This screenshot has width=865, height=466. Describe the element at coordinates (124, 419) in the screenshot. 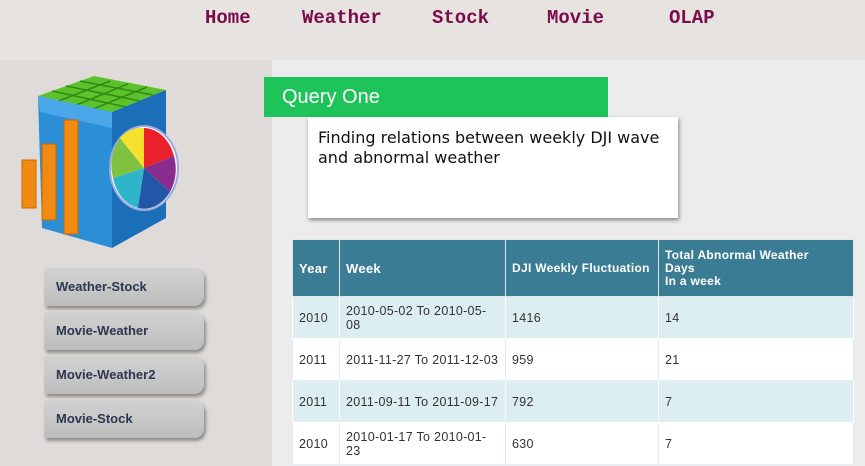

I see `sidebar-item-movie-stock: Movie-Stock` at that location.